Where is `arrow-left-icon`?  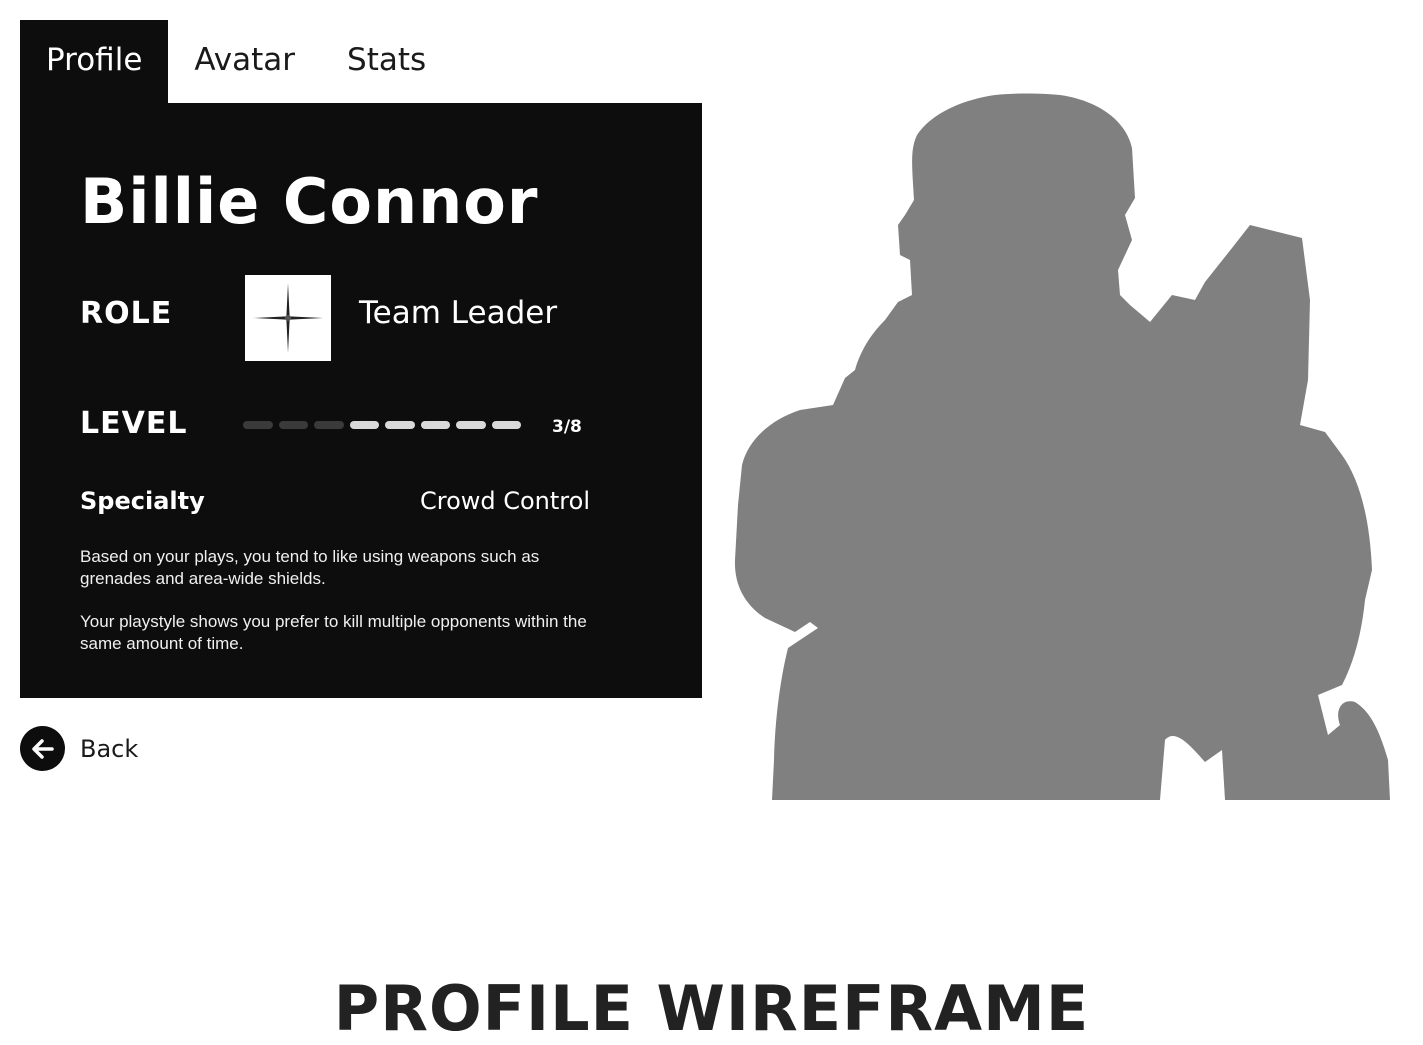
arrow-left-icon is located at coordinates (42, 748).